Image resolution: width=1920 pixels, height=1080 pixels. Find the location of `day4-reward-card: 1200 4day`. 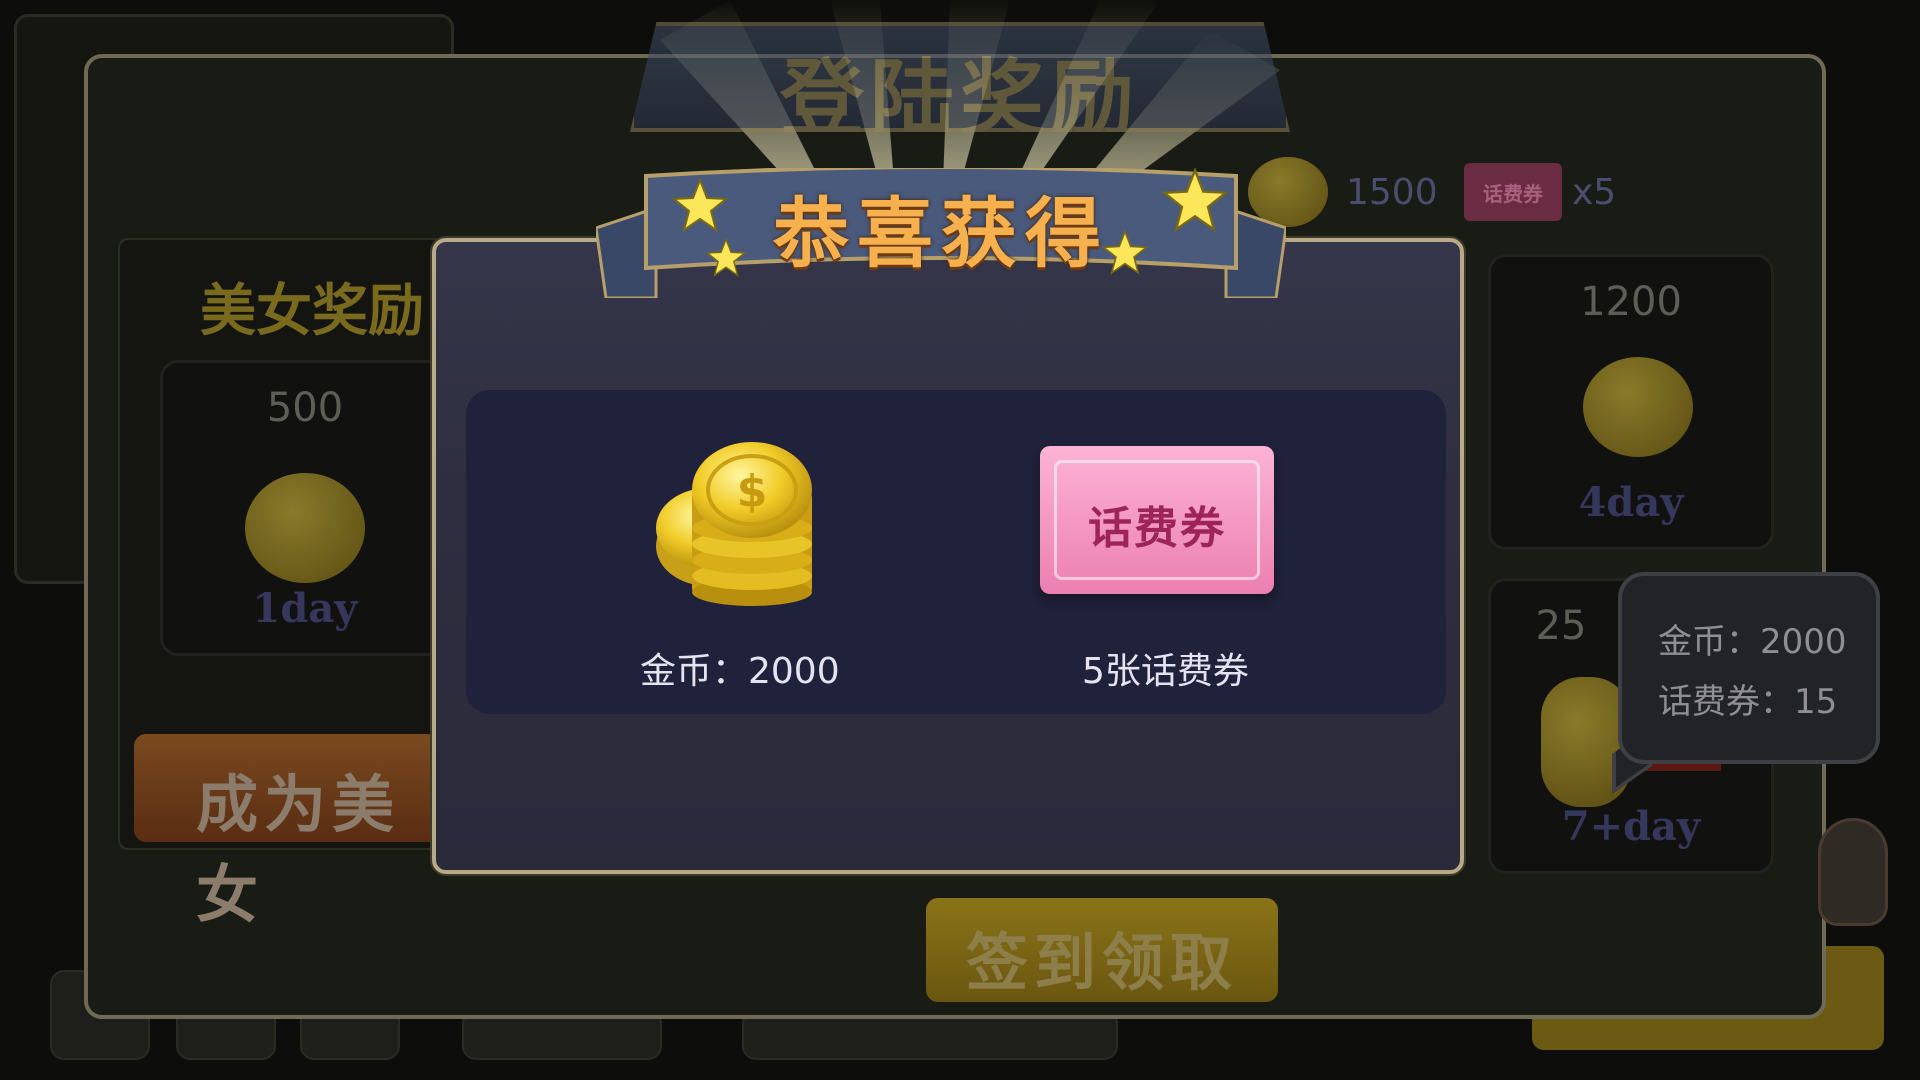

day4-reward-card: 1200 4day is located at coordinates (1631, 402).